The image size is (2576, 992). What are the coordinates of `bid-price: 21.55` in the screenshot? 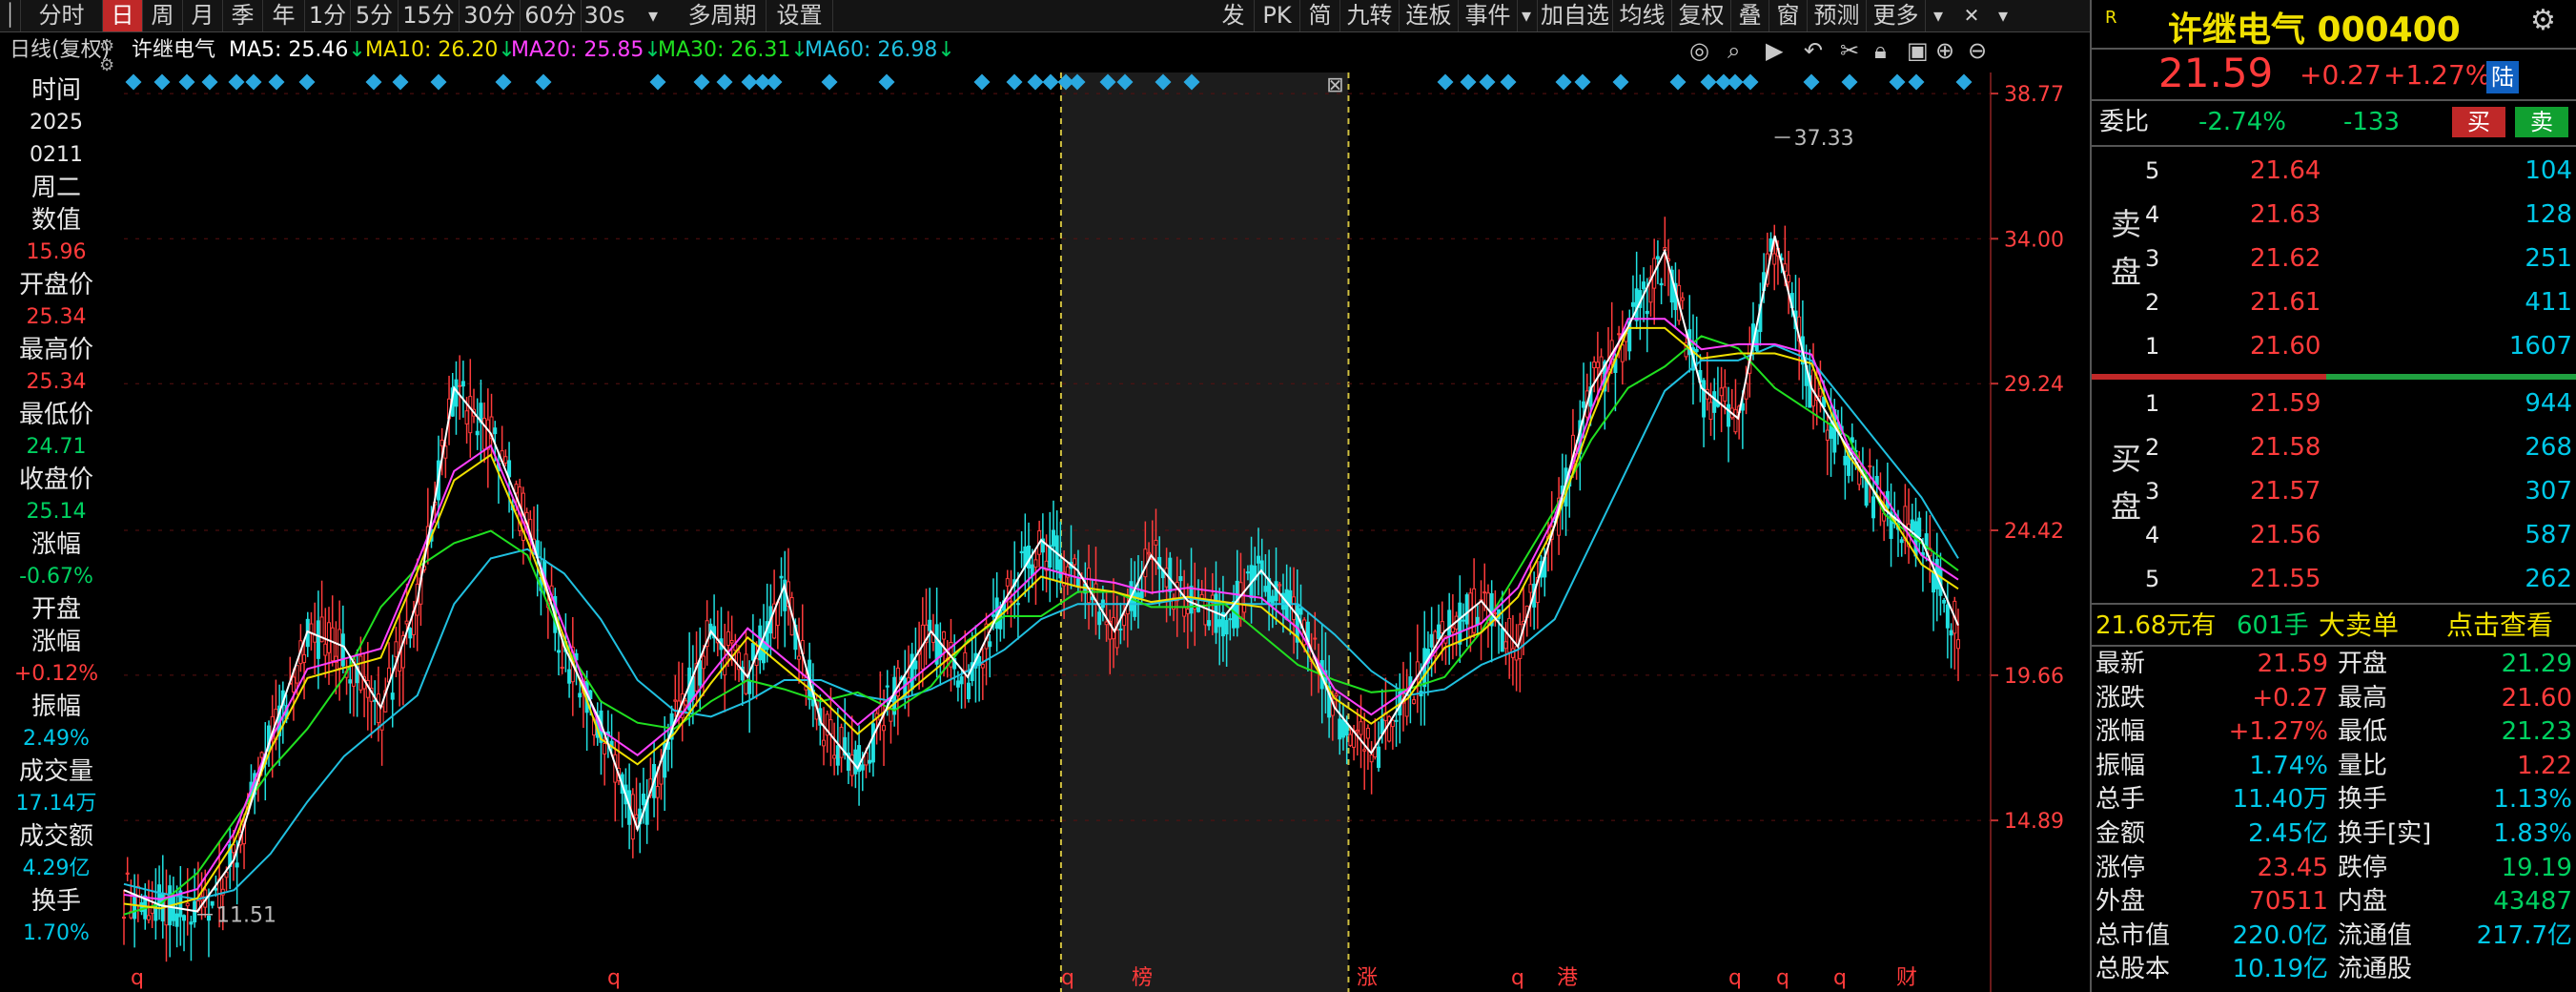 It's located at (2285, 579).